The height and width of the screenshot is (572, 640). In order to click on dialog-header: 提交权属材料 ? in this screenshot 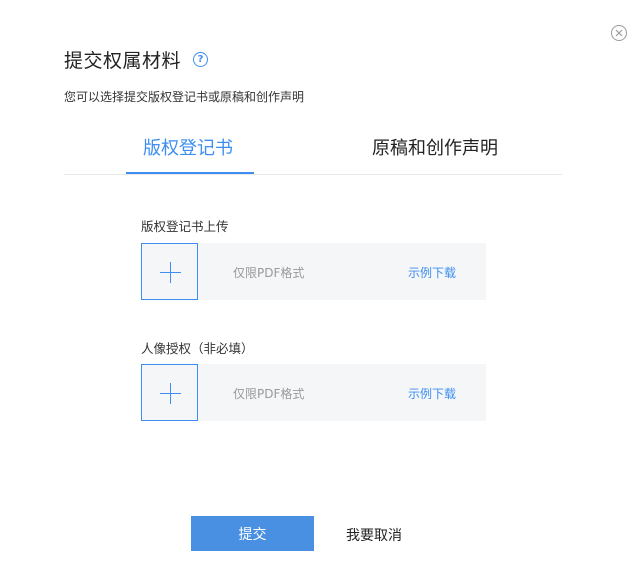, I will do `click(136, 59)`.